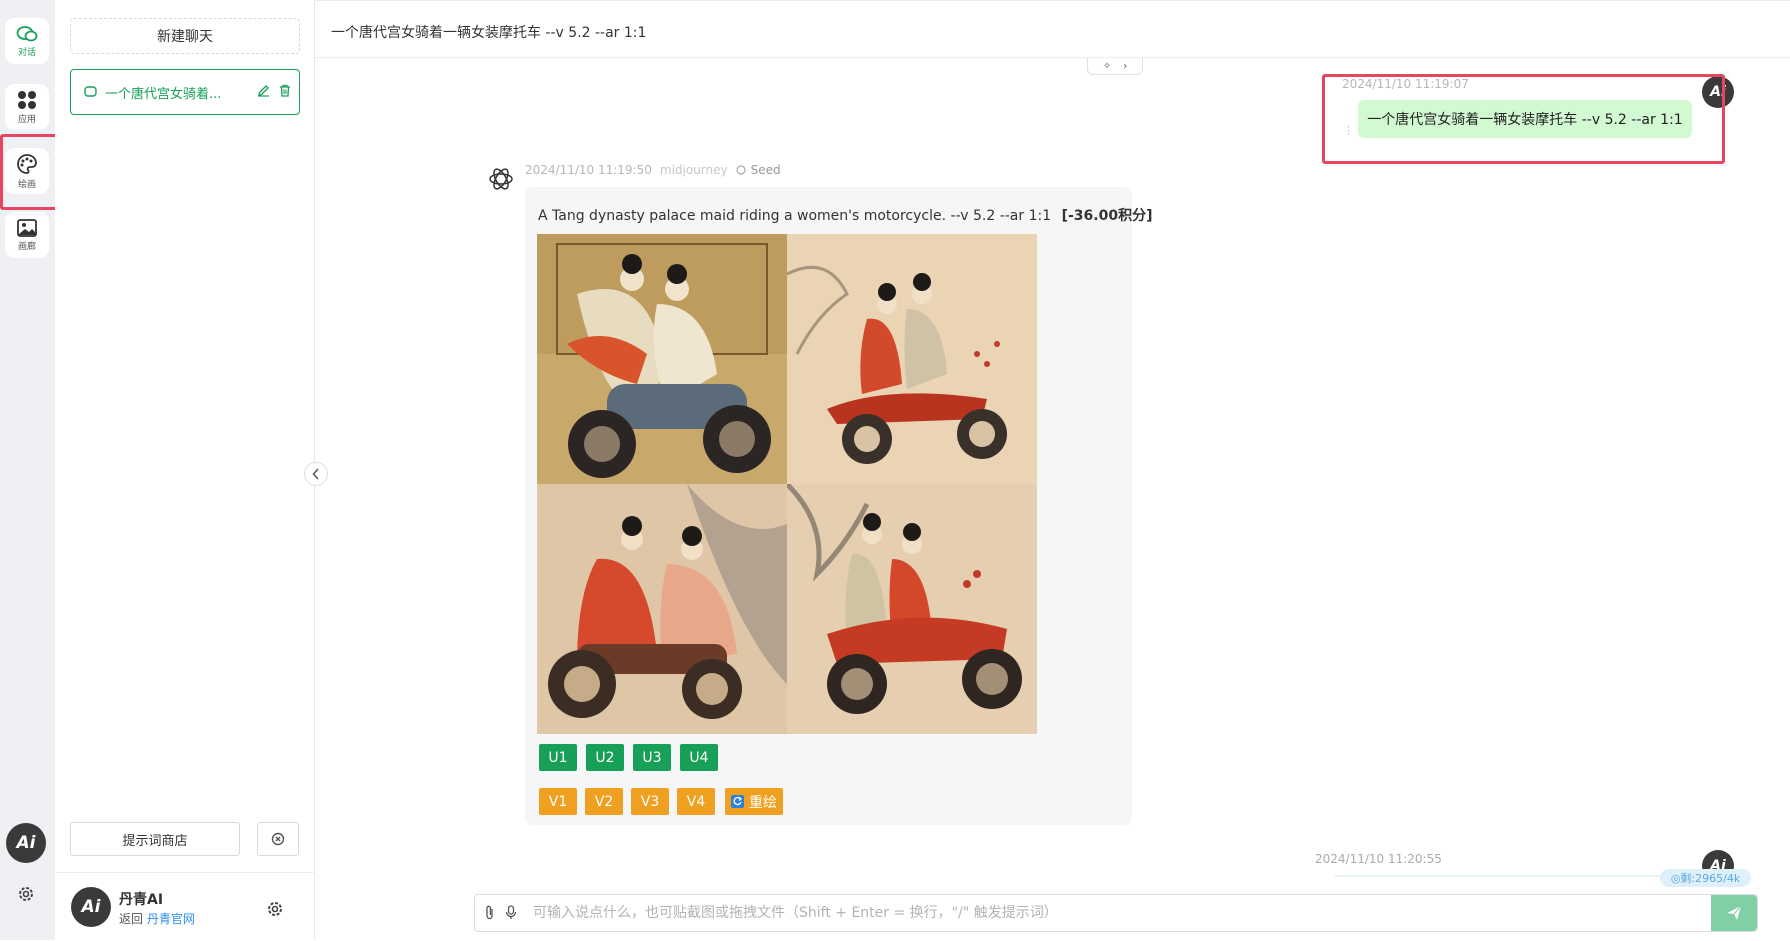 Image resolution: width=1790 pixels, height=941 pixels. I want to click on app-logo-text: Ai, so click(26, 843).